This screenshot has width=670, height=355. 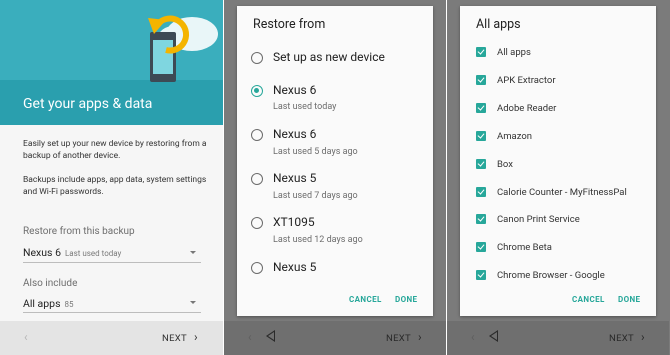 I want to click on restore-underline, so click(x=112, y=262).